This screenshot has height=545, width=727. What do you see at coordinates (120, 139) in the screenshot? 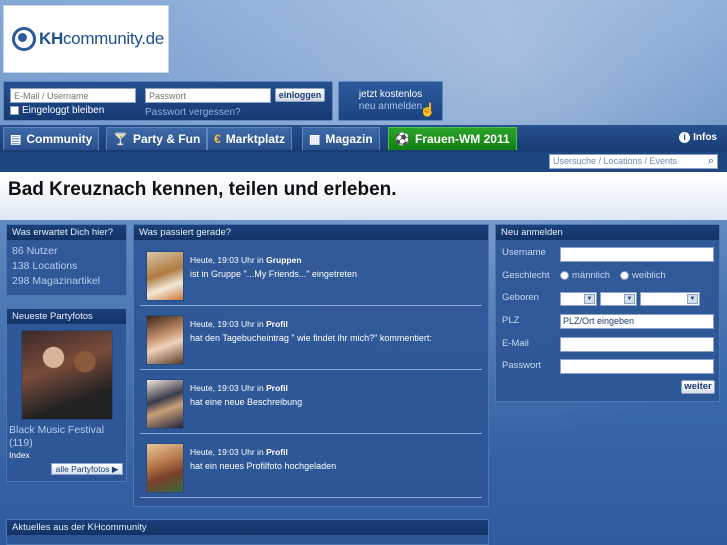
I see `cocktail-icon: 🍸` at bounding box center [120, 139].